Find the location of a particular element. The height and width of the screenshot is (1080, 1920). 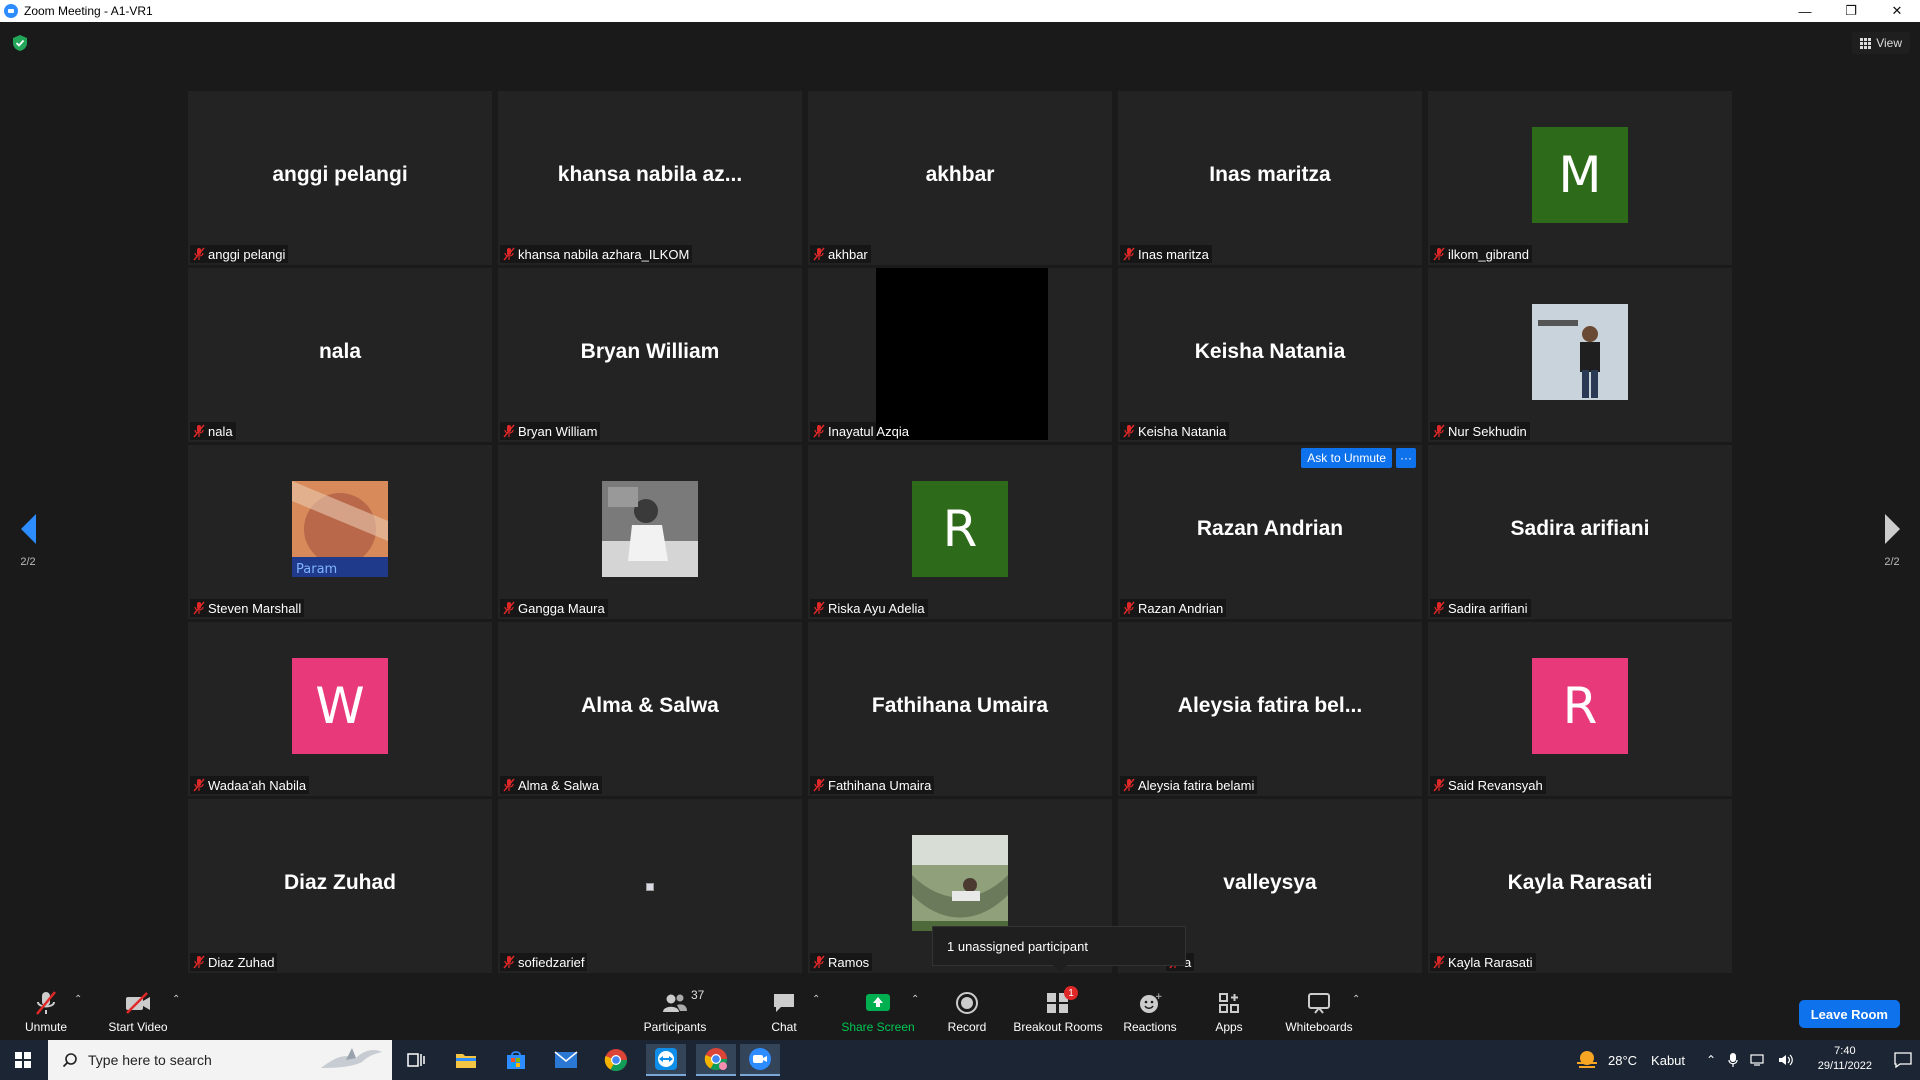

participant-name: Keisha Natania is located at coordinates (1182, 431).